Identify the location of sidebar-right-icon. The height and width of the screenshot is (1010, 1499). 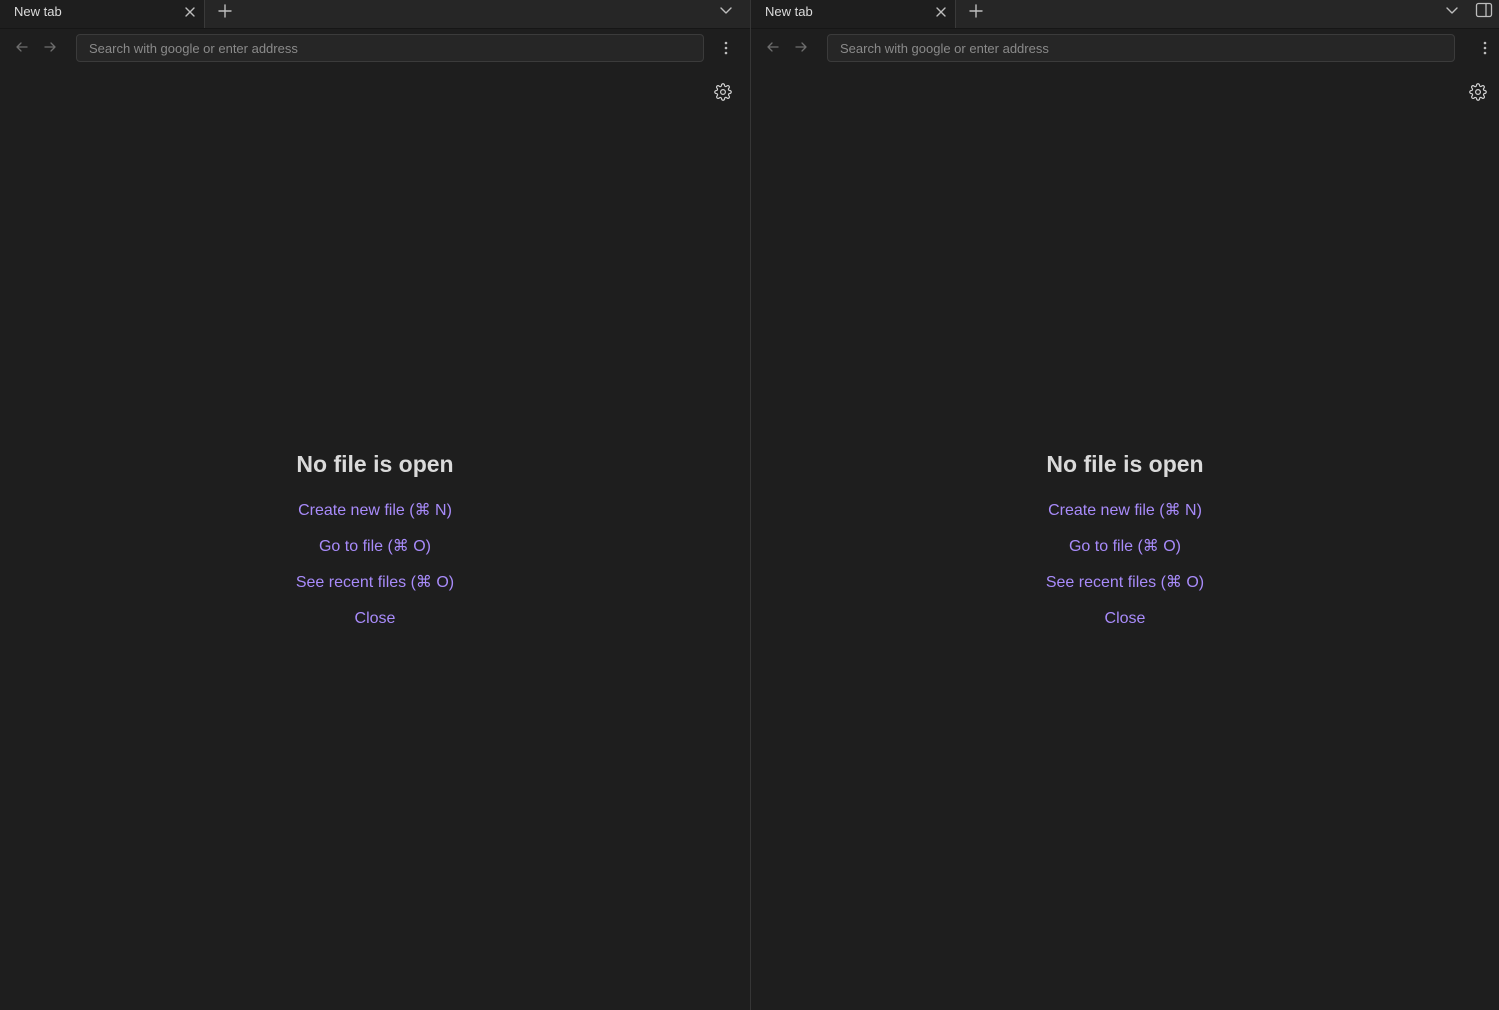
(1484, 10).